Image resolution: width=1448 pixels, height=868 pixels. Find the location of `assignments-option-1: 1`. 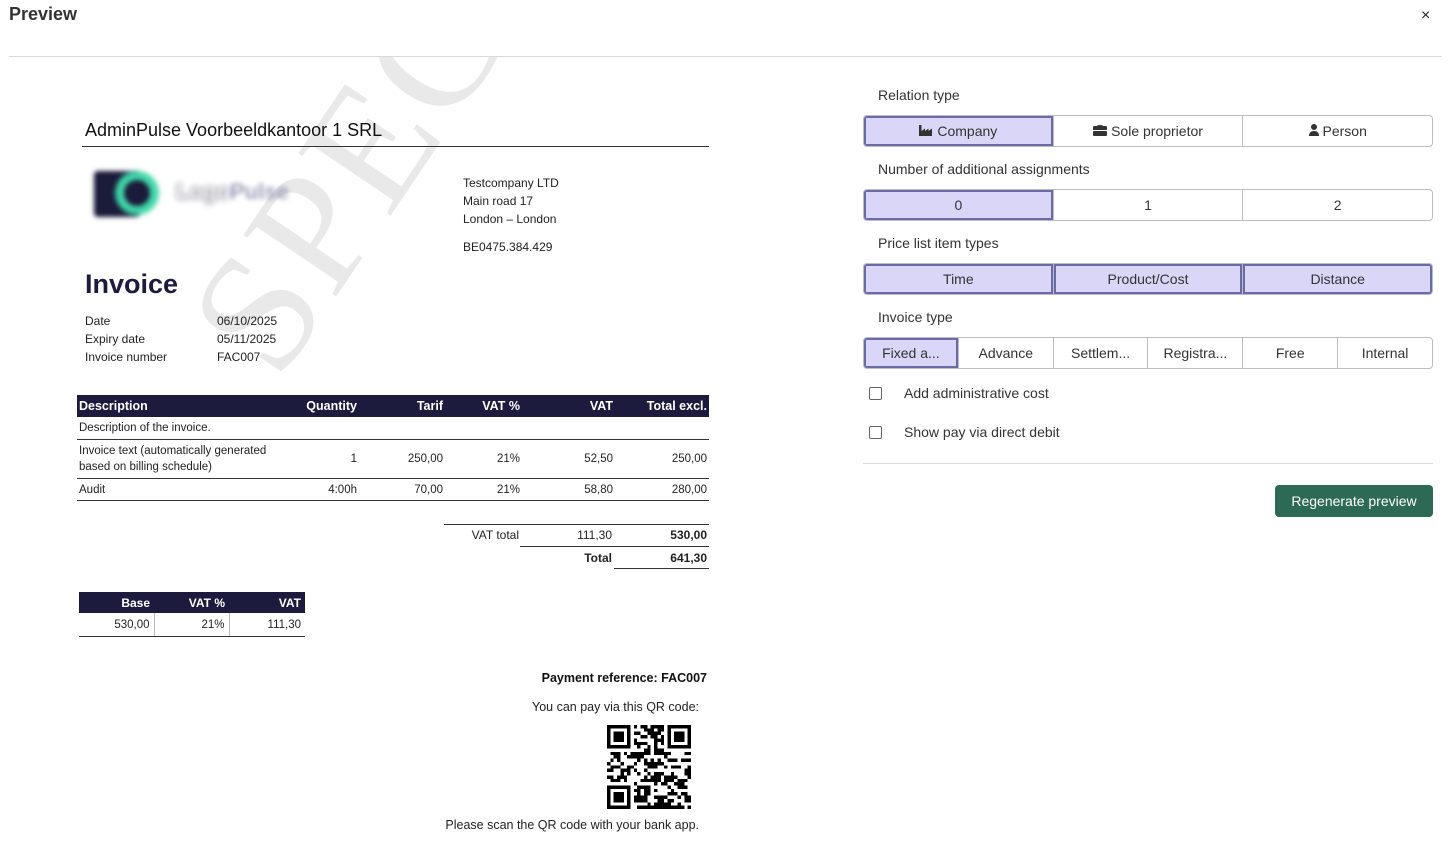

assignments-option-1: 1 is located at coordinates (1149, 205).